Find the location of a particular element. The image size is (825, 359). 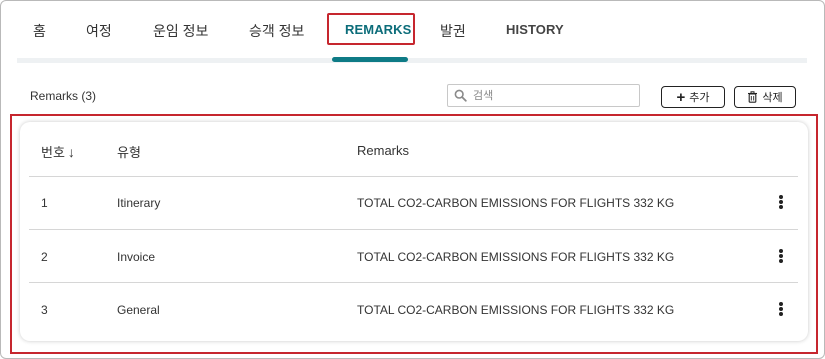

tab-fare-info: 운임 정보 is located at coordinates (180, 31).